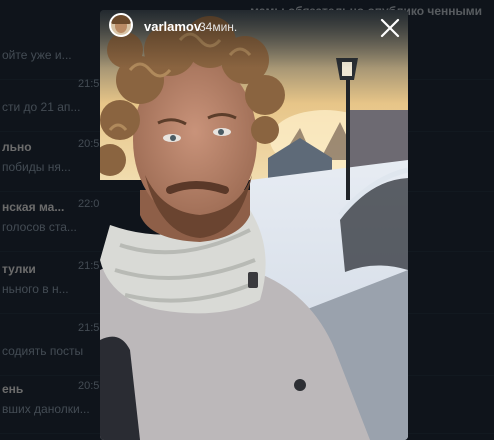 The width and height of the screenshot is (494, 440). What do you see at coordinates (43, 351) in the screenshot?
I see `chat-row-message: содиять посты` at bounding box center [43, 351].